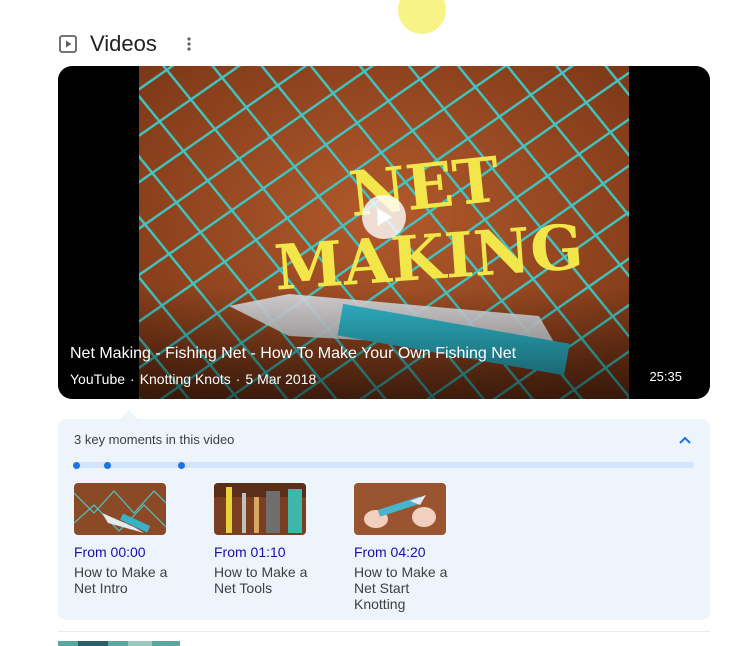  What do you see at coordinates (119, 643) in the screenshot?
I see `next-result-thumbnail-edge` at bounding box center [119, 643].